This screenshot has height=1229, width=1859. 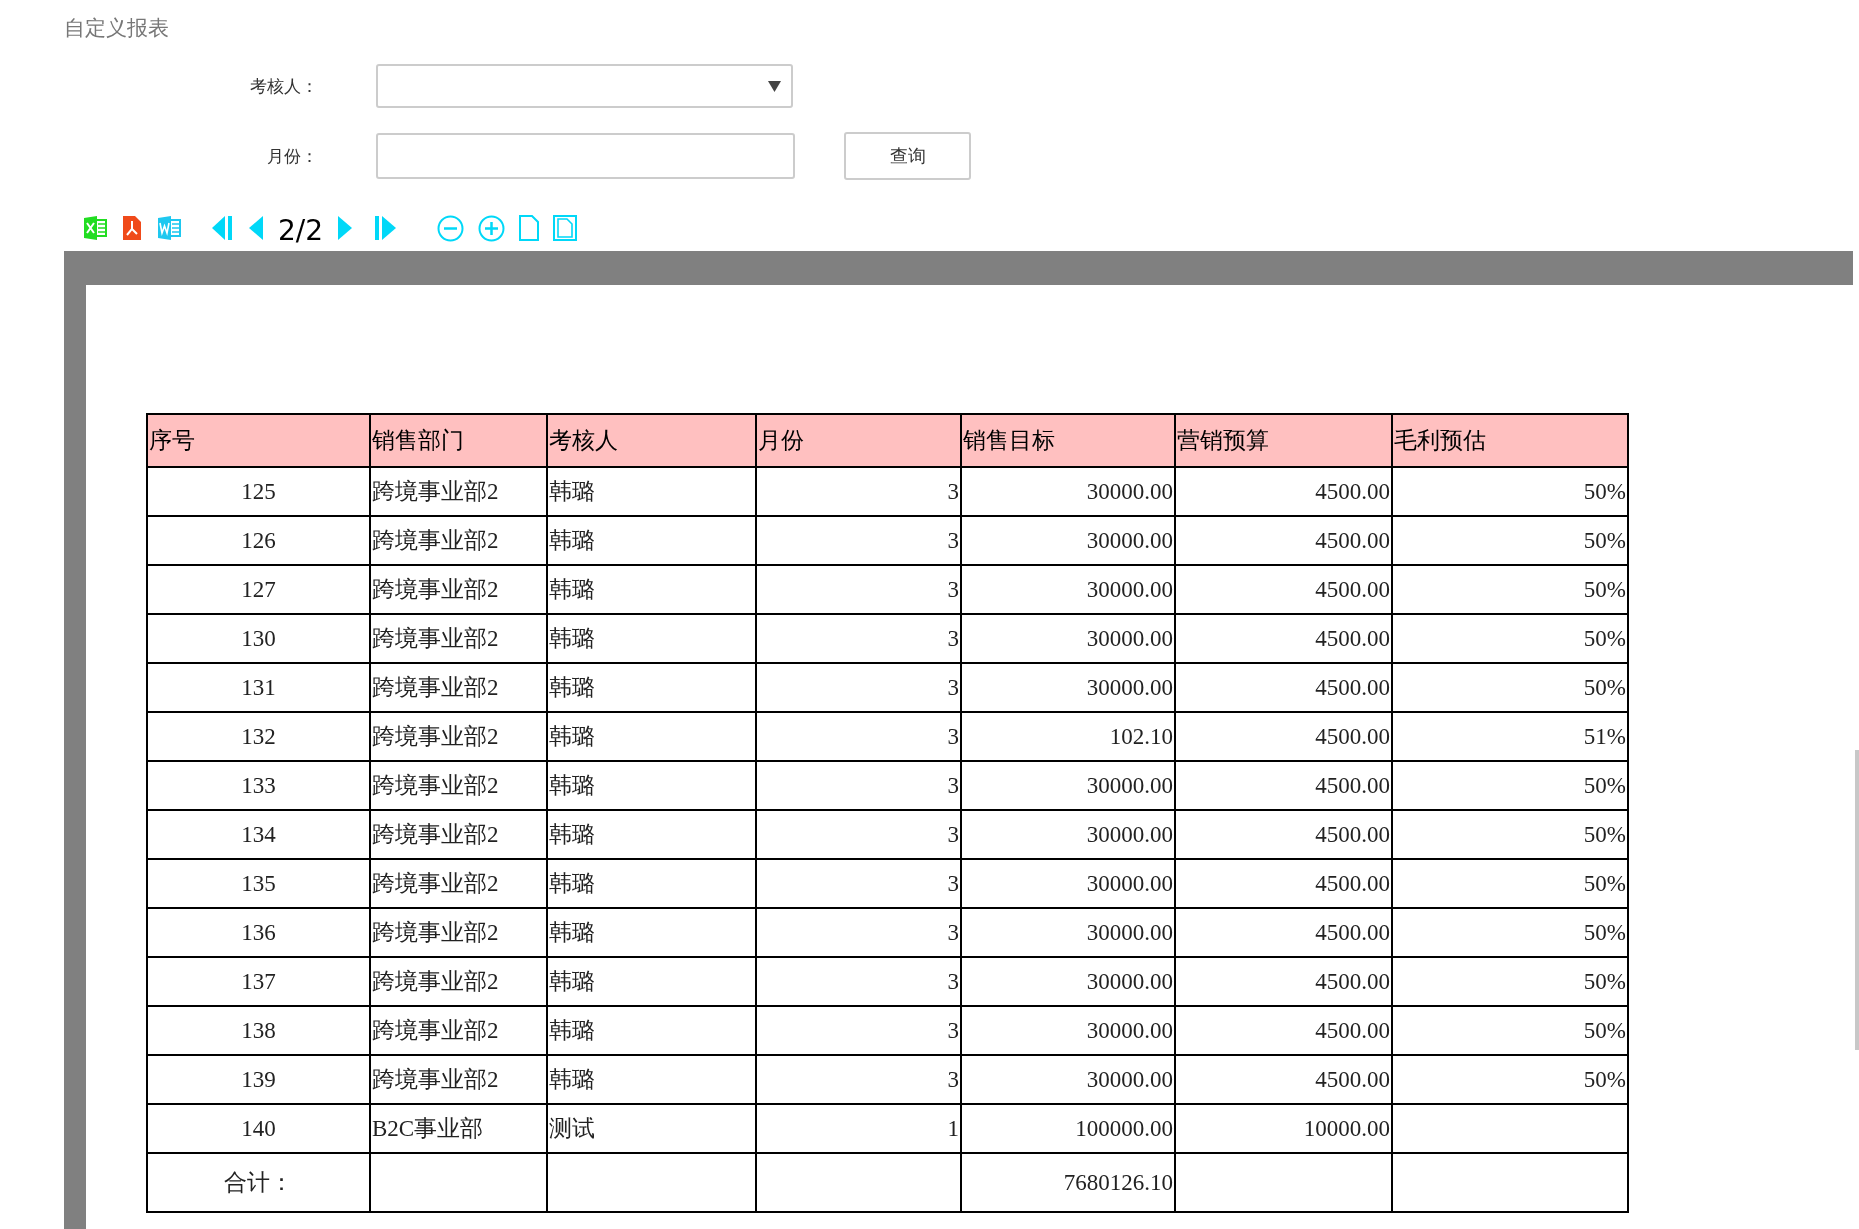 I want to click on table-cell: 131, so click(x=258, y=687).